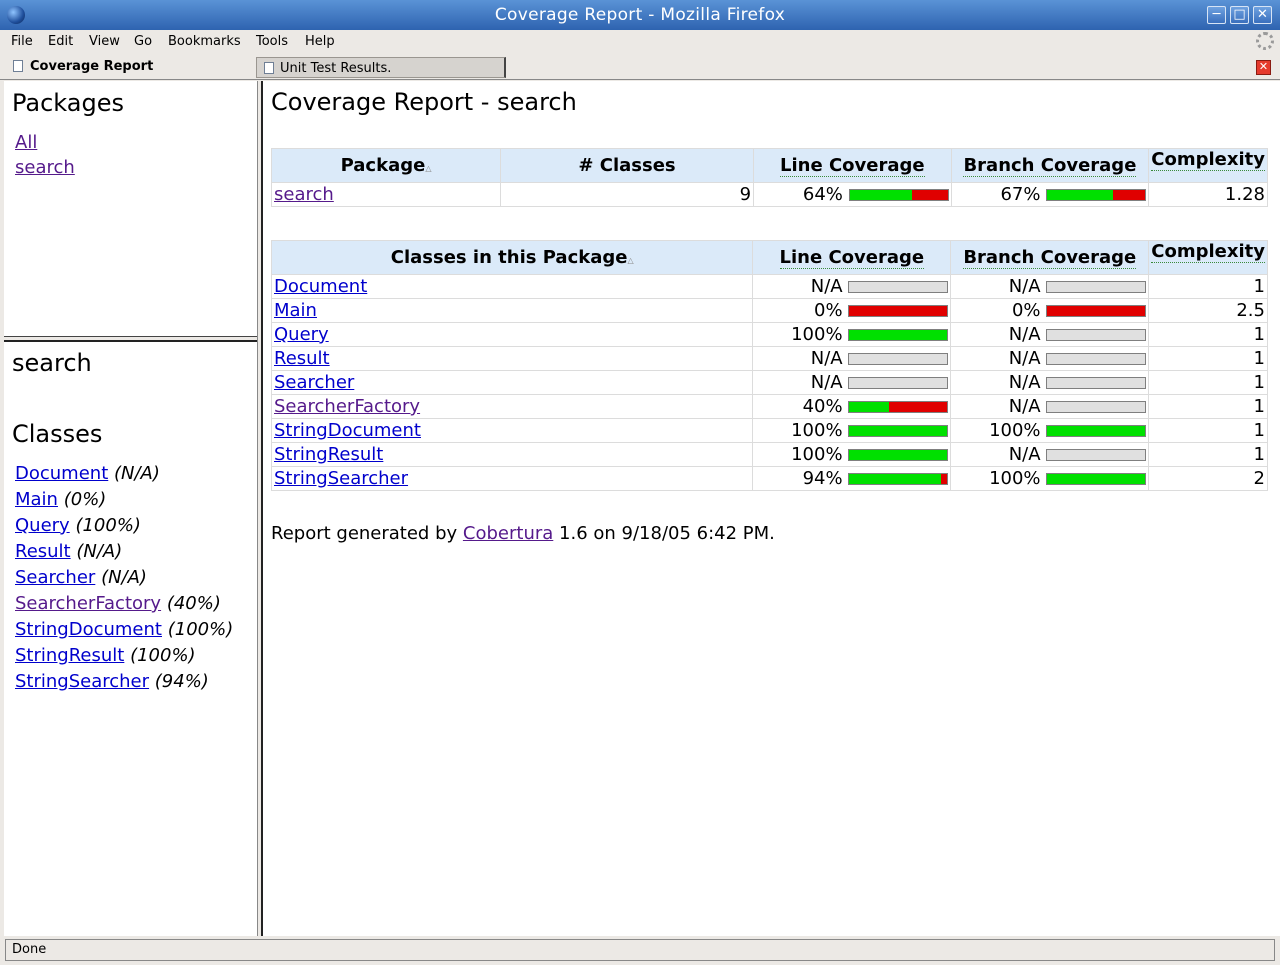 The height and width of the screenshot is (965, 1280). Describe the element at coordinates (1050, 258) in the screenshot. I see `header-branch-coverage: Branch Coverage` at that location.